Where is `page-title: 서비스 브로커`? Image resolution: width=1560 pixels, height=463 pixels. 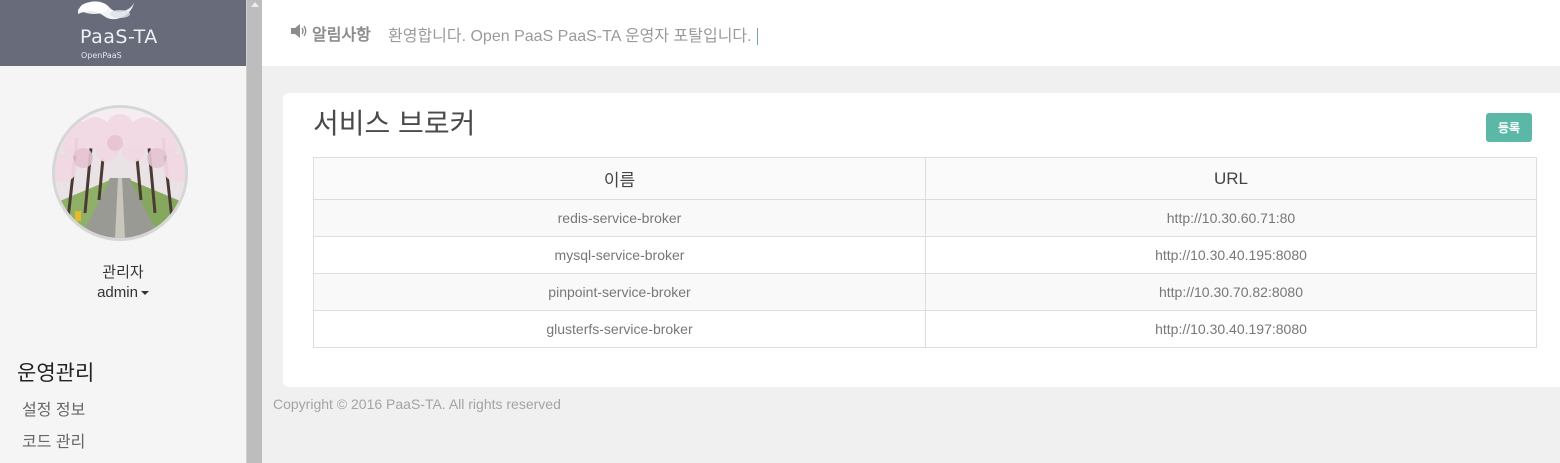
page-title: 서비스 브로커 is located at coordinates (394, 123).